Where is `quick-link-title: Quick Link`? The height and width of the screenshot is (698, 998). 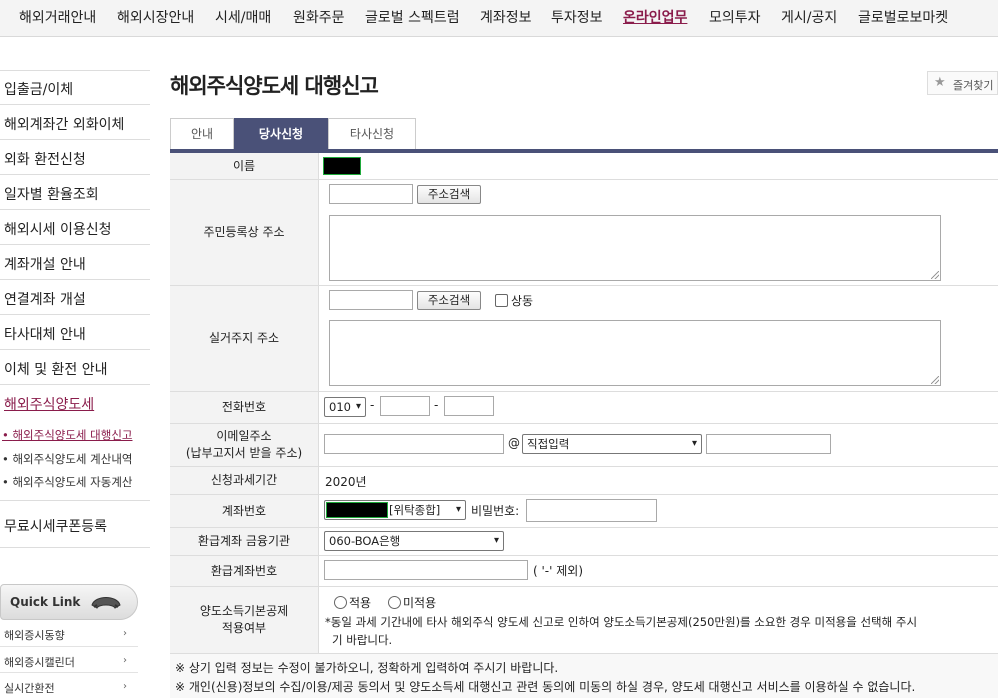 quick-link-title: Quick Link is located at coordinates (45, 602).